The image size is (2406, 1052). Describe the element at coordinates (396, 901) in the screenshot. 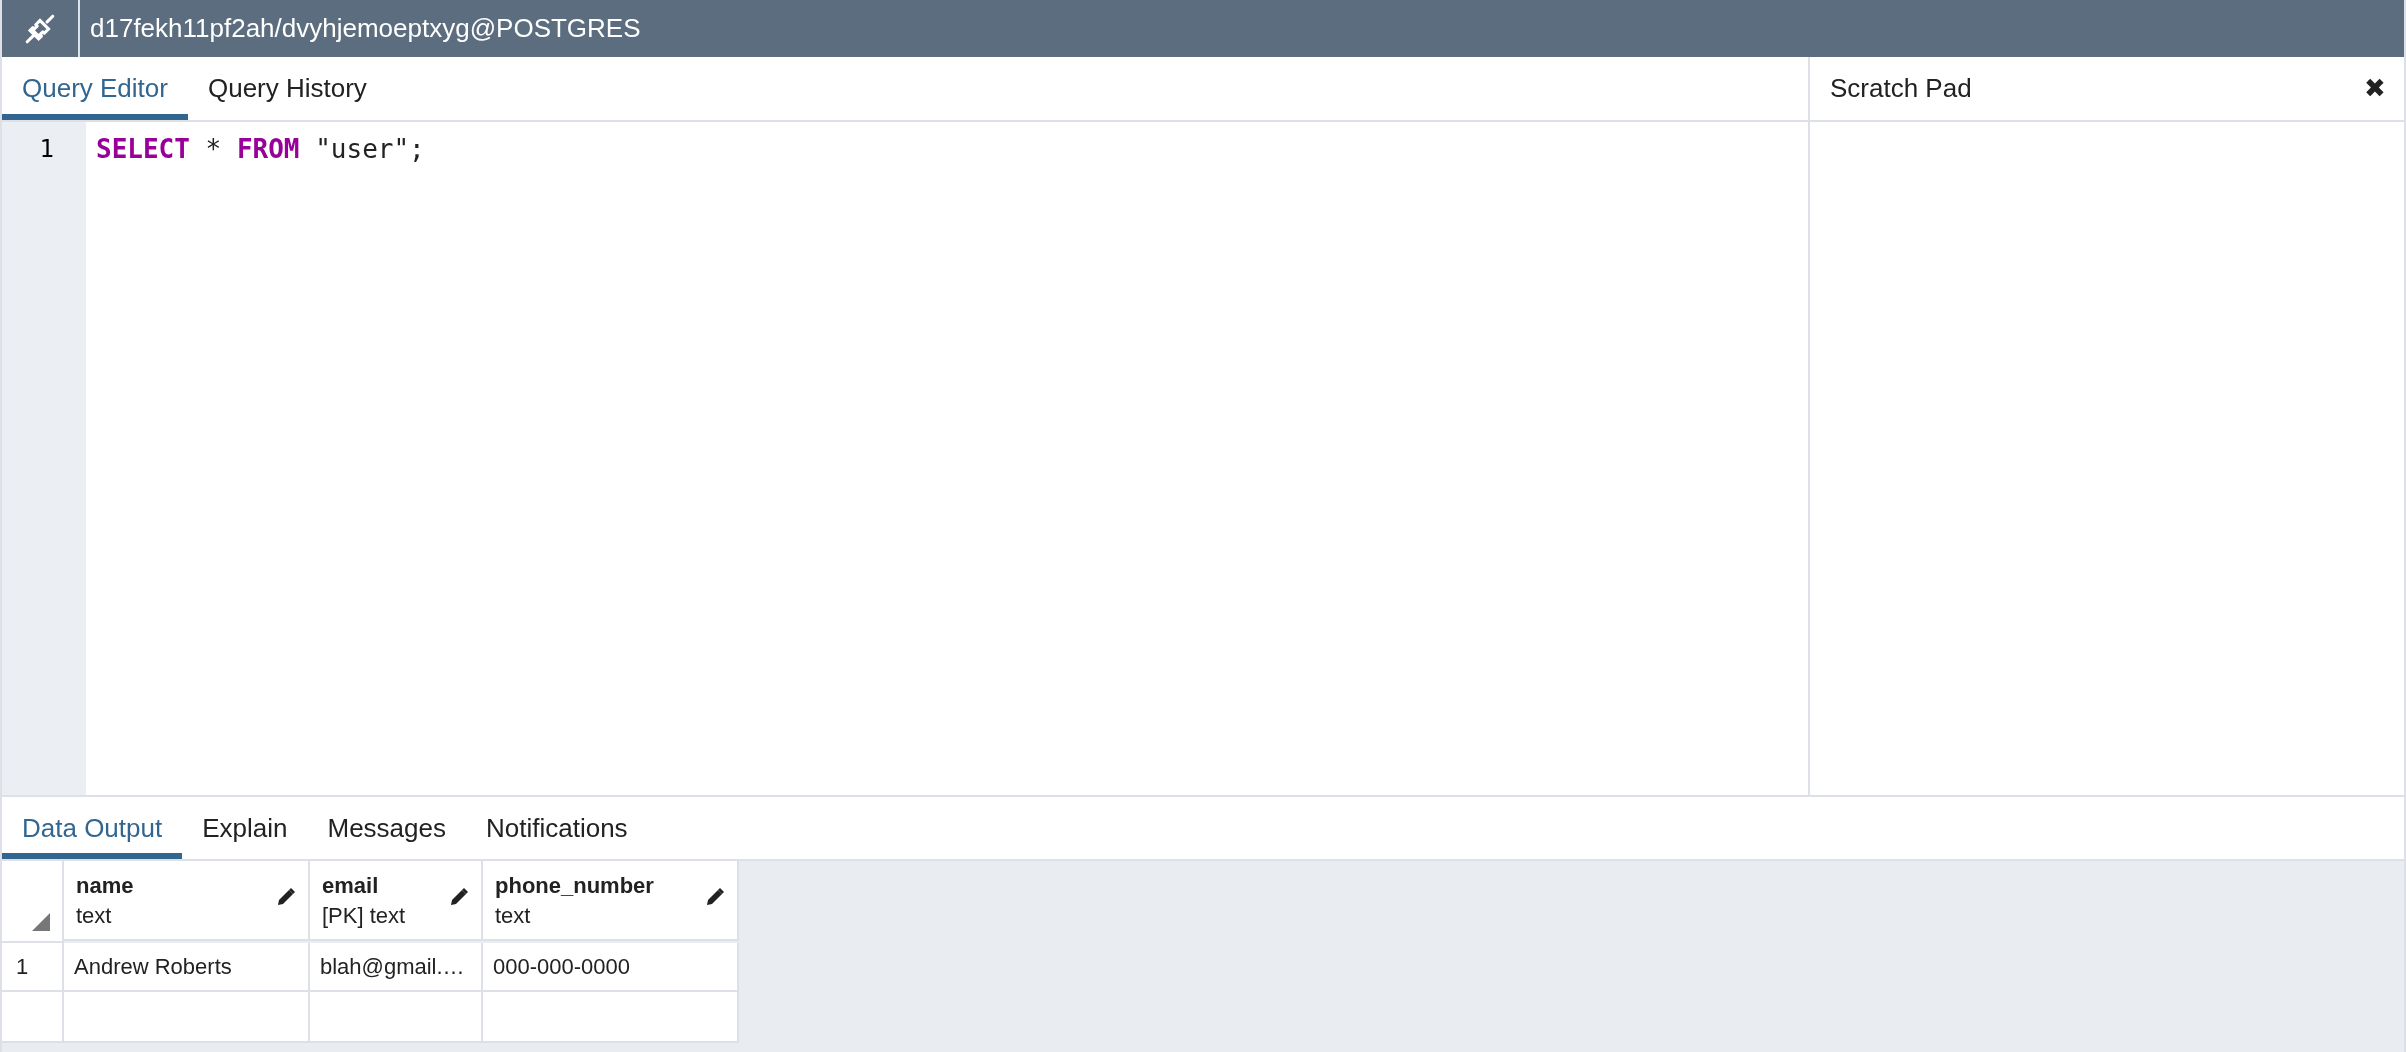

I see `column-header: email [PK] text` at that location.